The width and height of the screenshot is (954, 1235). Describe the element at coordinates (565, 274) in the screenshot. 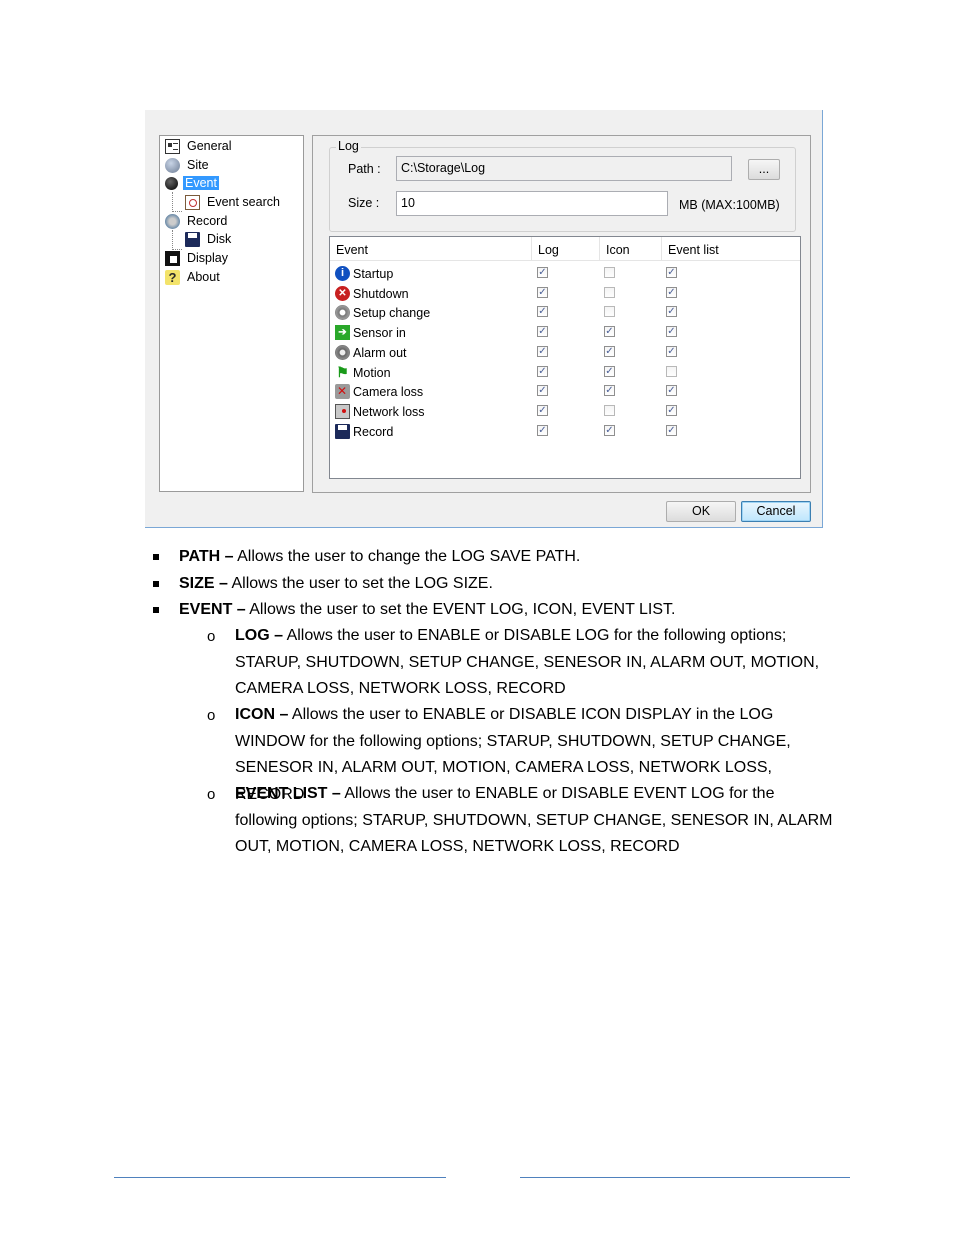

I see `table-row: i Startup ✓ ✓` at that location.